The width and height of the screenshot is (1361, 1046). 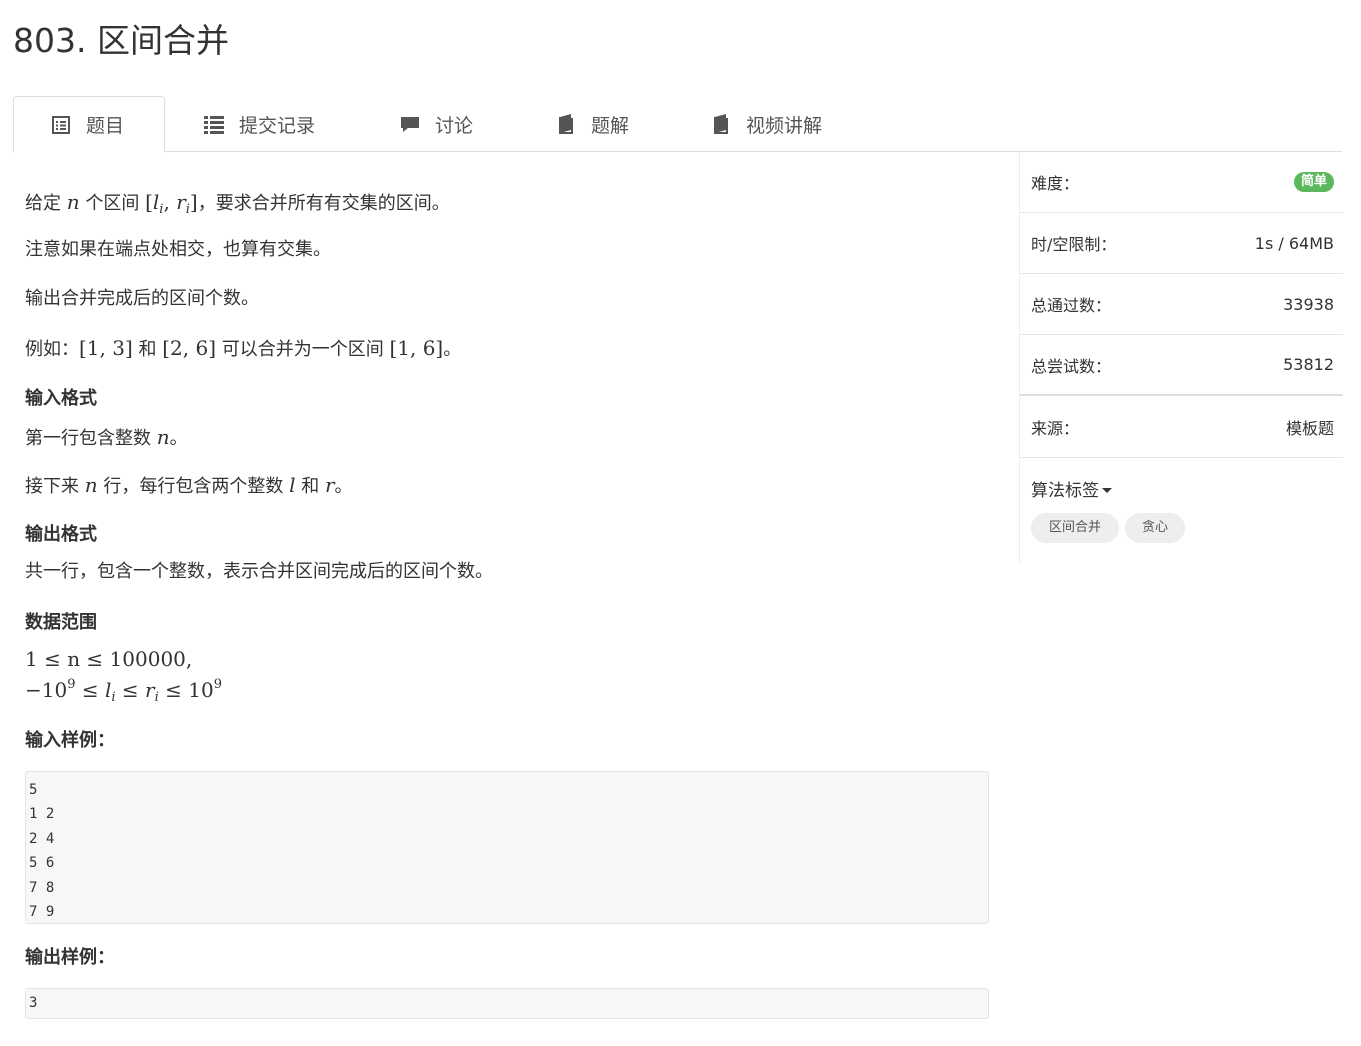 I want to click on tab-submissions: 提交记录, so click(x=259, y=124).